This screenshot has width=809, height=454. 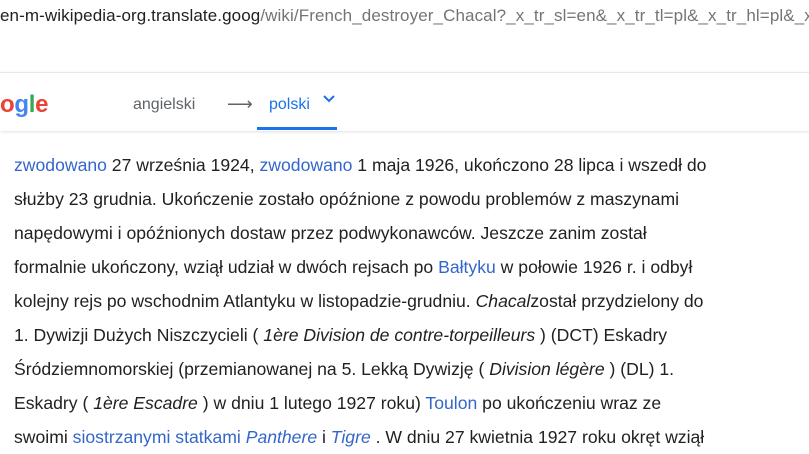 What do you see at coordinates (324, 437) in the screenshot?
I see `article-text: i` at bounding box center [324, 437].